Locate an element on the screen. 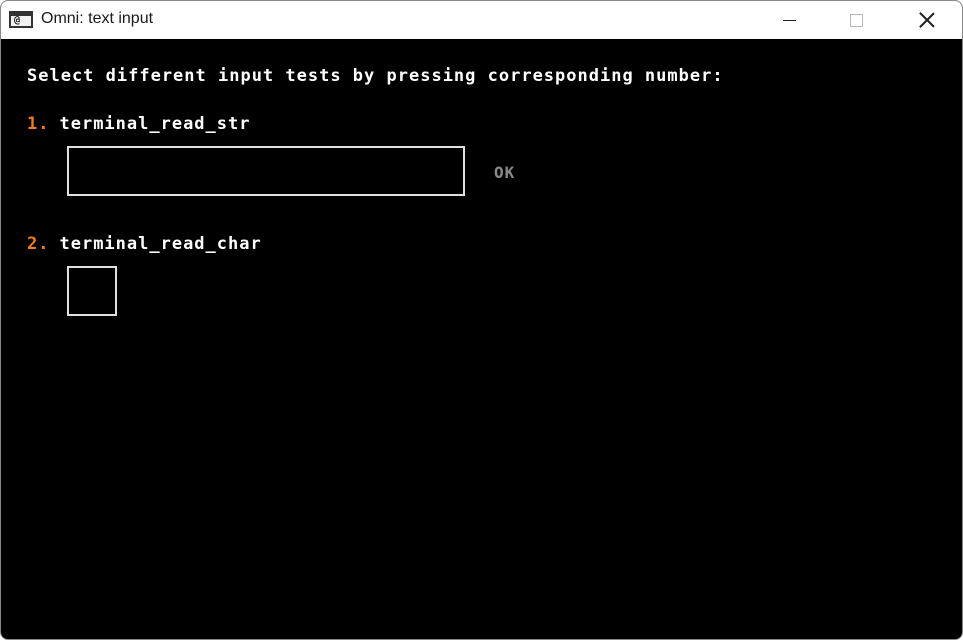 This screenshot has height=640, width=963. close-icon is located at coordinates (927, 20).